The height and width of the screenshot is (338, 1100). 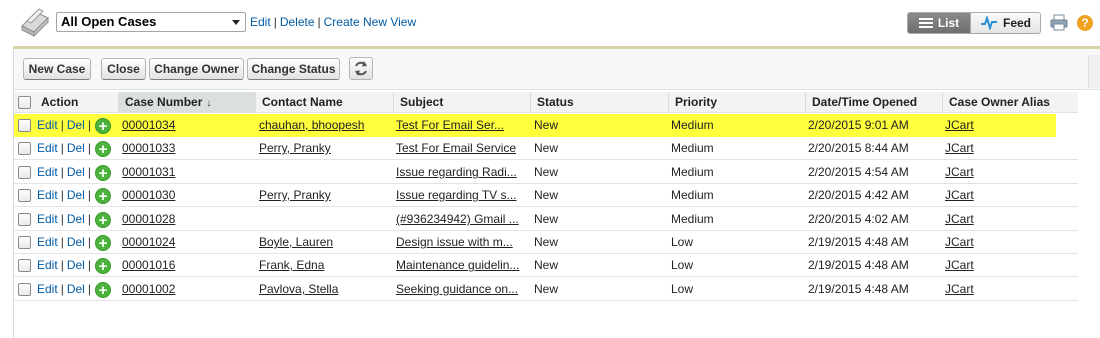 I want to click on list-toggle-button: List, so click(x=939, y=23).